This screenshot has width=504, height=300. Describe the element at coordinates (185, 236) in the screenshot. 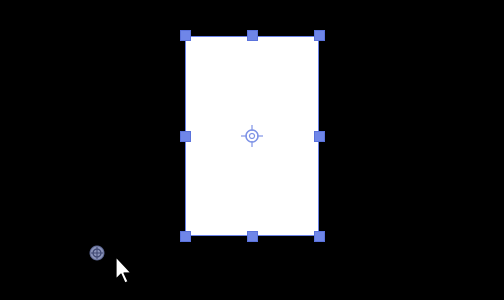

I see `resize-handle-bottom-left` at that location.